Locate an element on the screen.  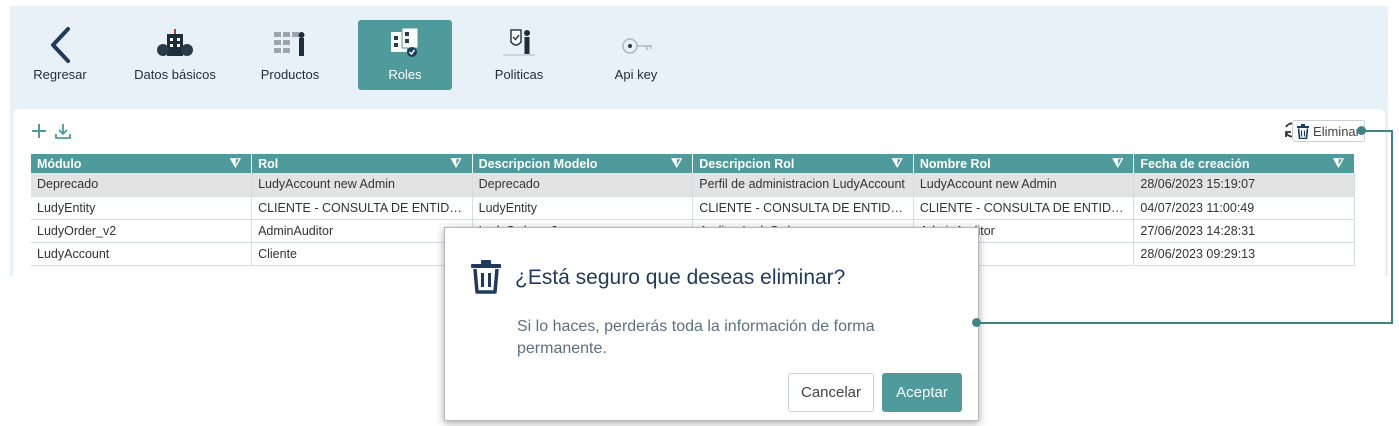
plus-icon is located at coordinates (39, 131).